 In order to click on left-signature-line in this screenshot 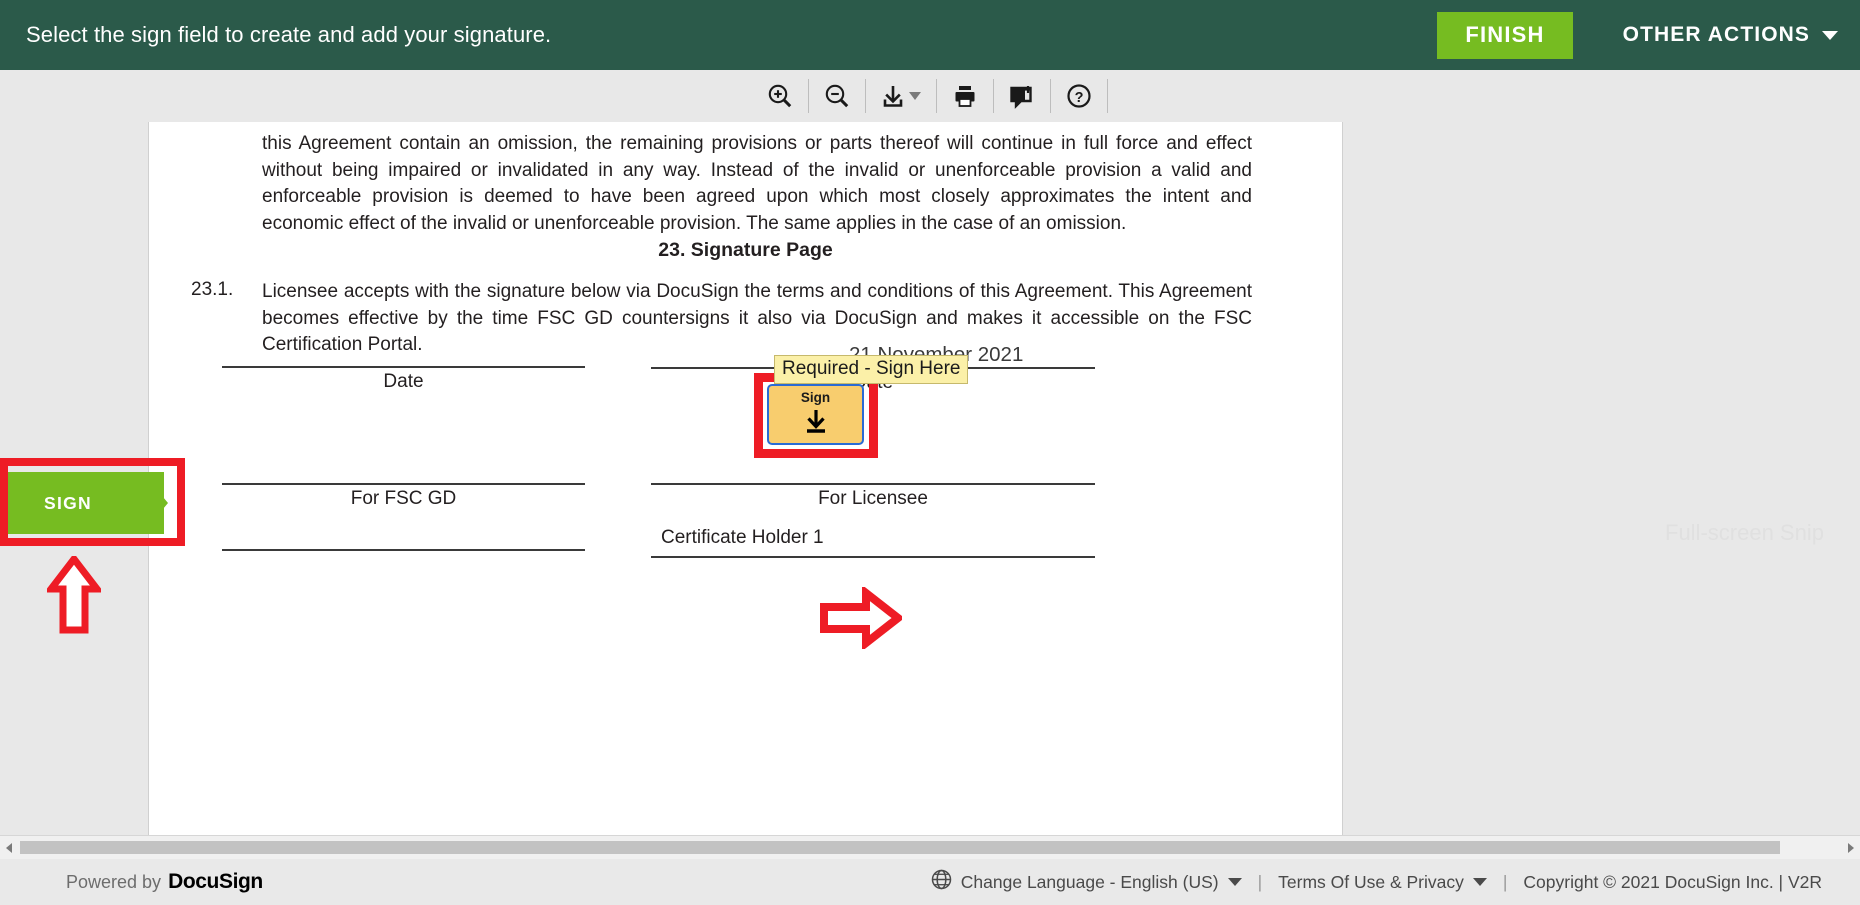, I will do `click(403, 484)`.